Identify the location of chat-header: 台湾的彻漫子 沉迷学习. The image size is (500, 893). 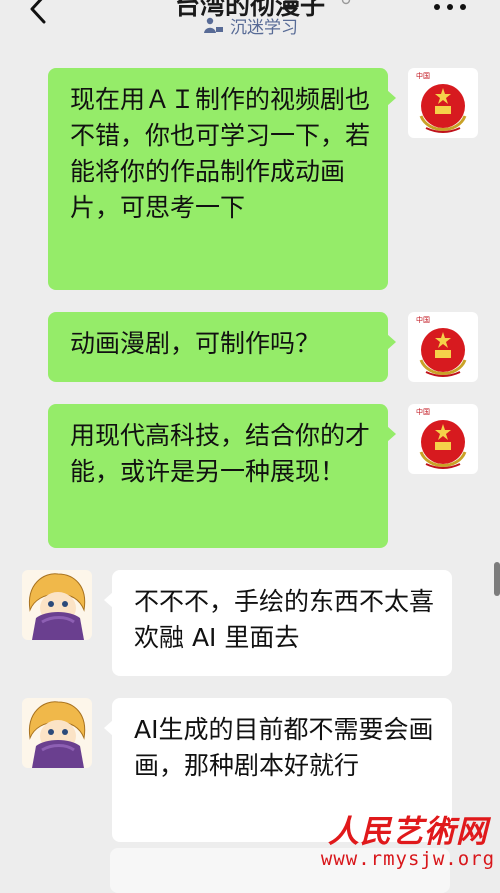
(250, 26).